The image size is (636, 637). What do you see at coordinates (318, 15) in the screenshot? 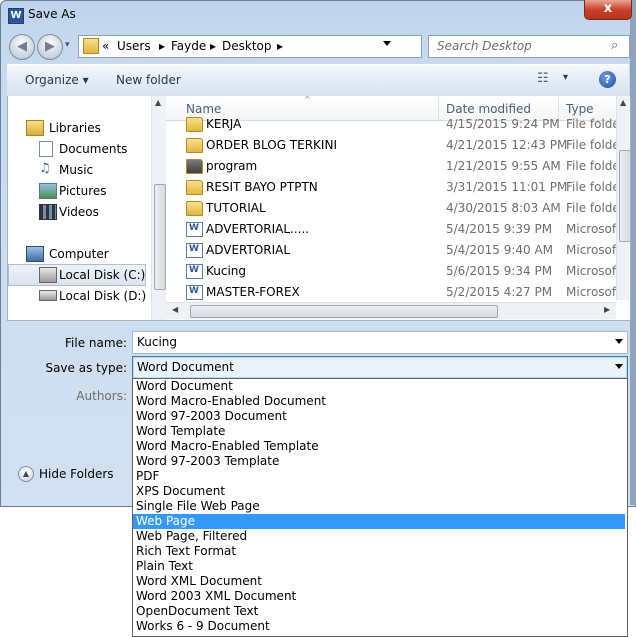
I see `title-bar: W Save As x` at bounding box center [318, 15].